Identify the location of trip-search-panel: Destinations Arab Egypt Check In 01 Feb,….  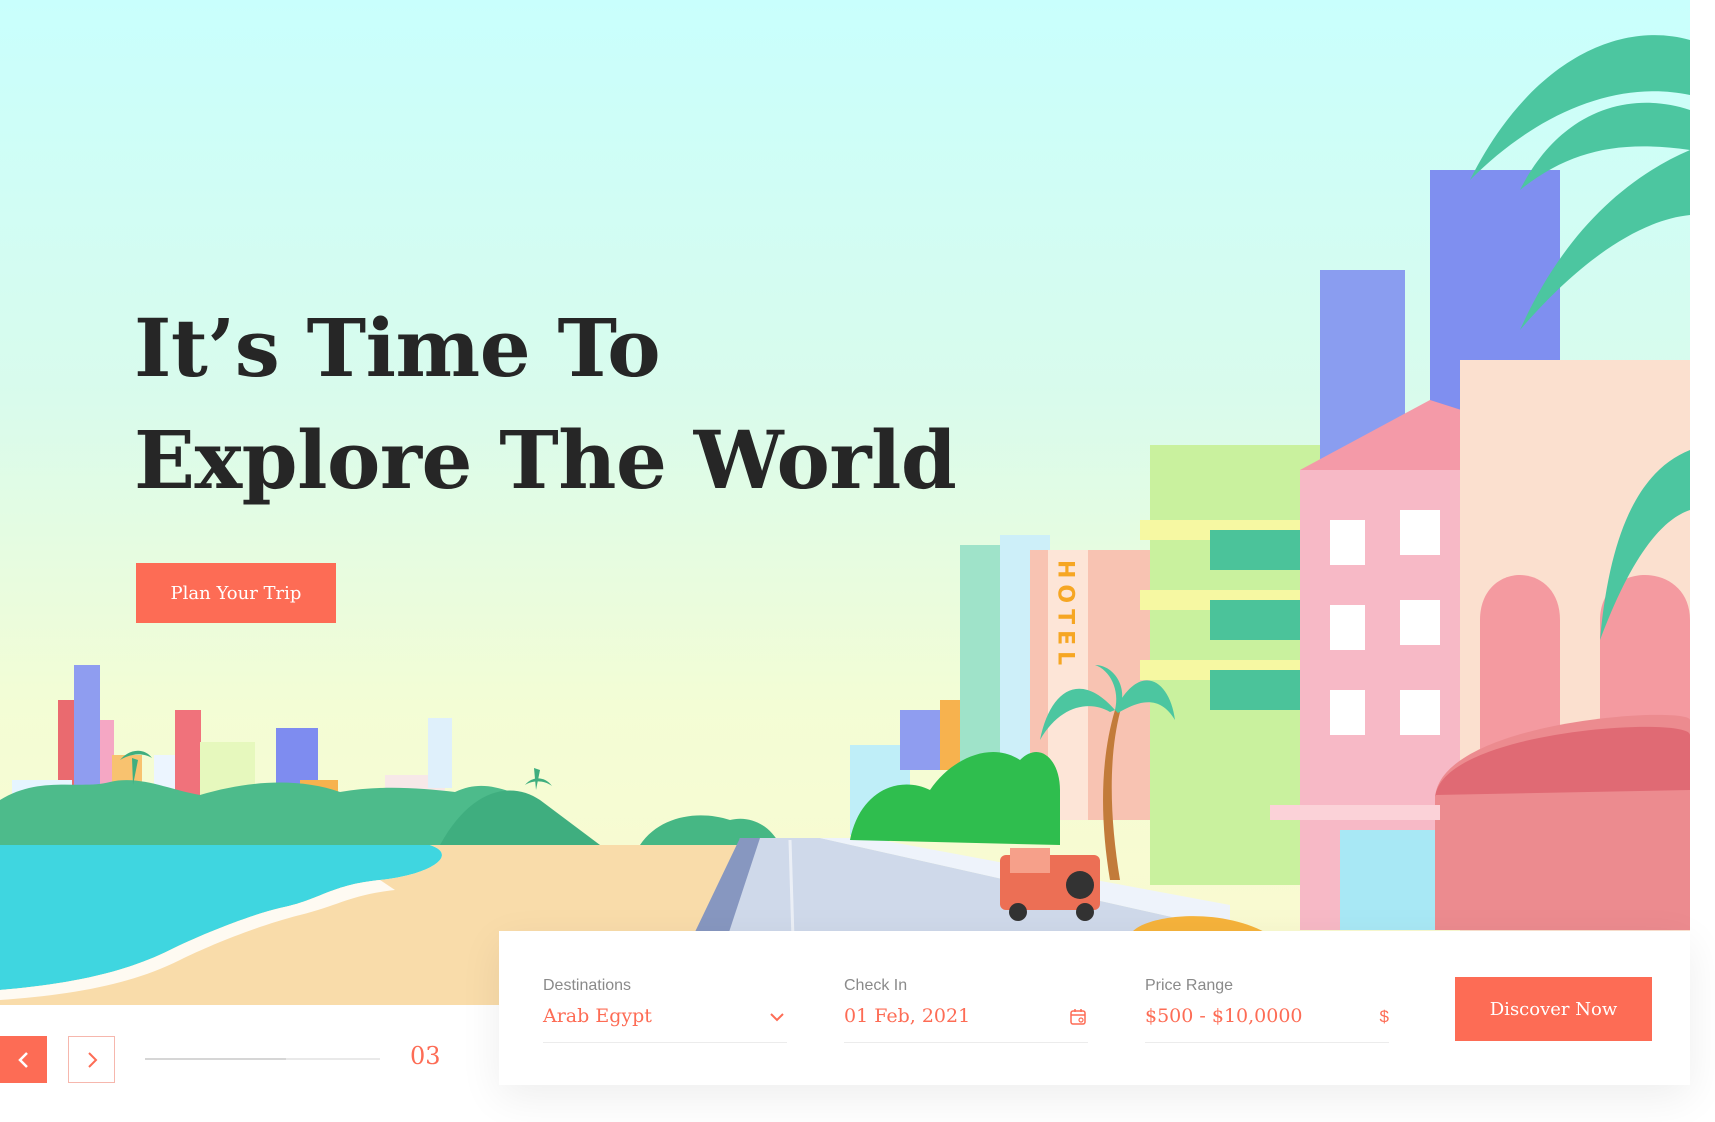
(1094, 1008).